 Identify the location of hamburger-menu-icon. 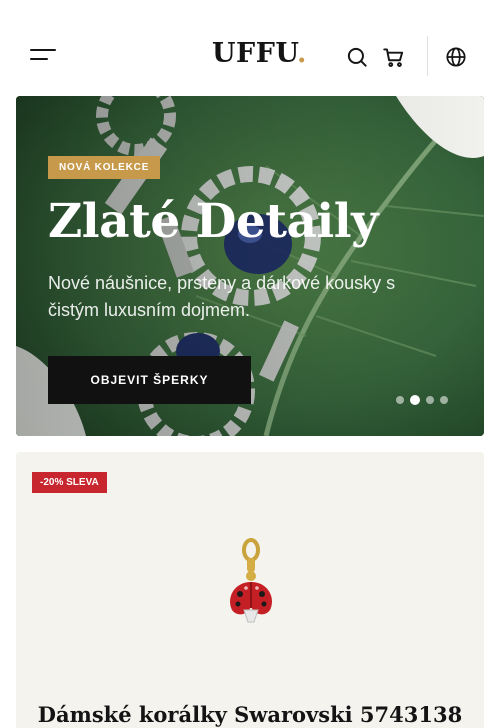
(44, 56).